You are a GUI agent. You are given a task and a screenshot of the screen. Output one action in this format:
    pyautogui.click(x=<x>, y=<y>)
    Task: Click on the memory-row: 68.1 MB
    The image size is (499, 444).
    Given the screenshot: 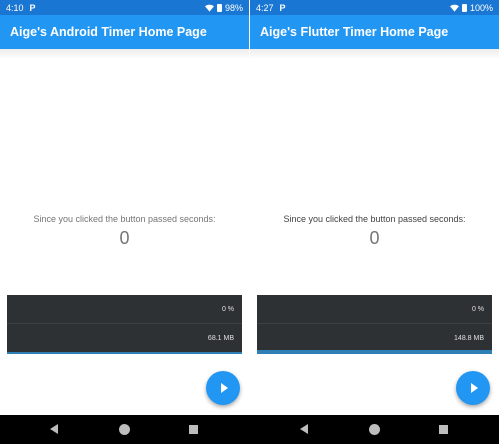 What is the action you would take?
    pyautogui.click(x=124, y=338)
    